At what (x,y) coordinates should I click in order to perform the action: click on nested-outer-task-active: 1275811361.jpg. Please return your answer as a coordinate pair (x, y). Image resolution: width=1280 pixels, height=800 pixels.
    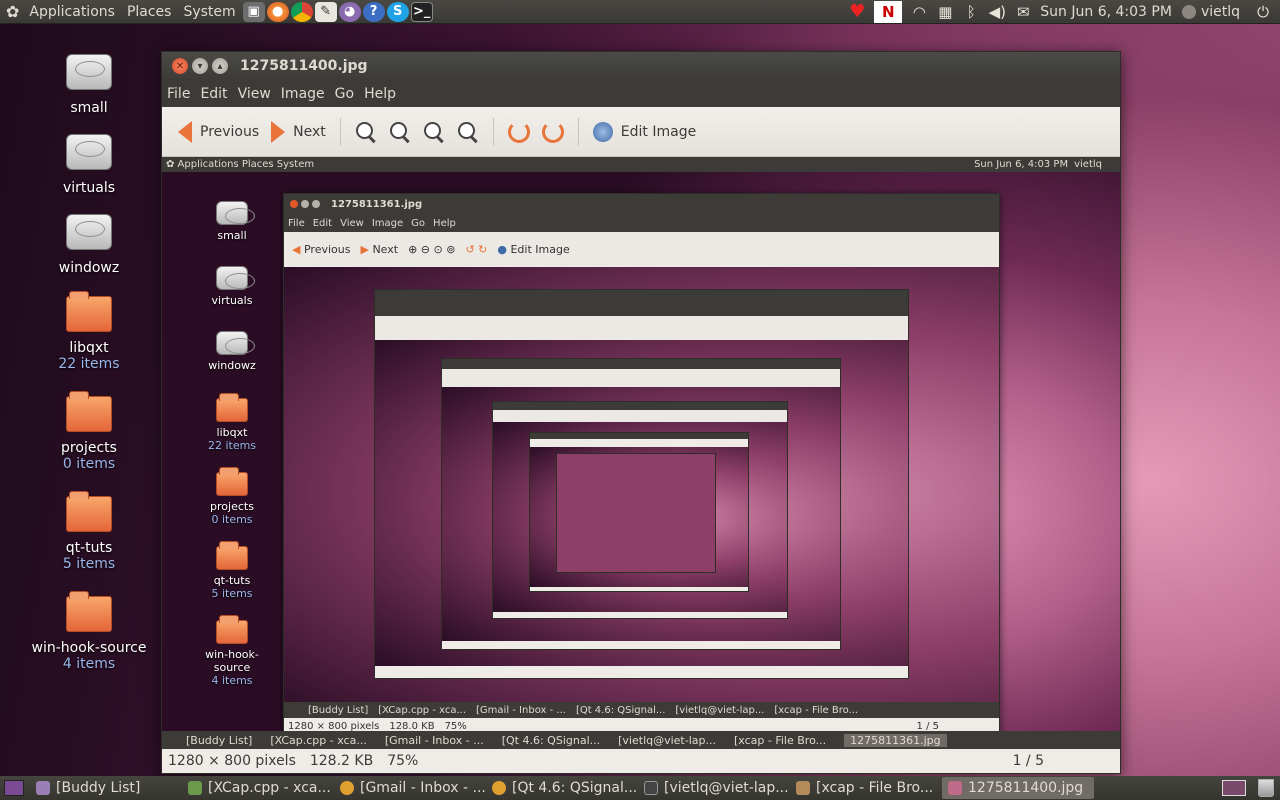
    Looking at the image, I should click on (895, 740).